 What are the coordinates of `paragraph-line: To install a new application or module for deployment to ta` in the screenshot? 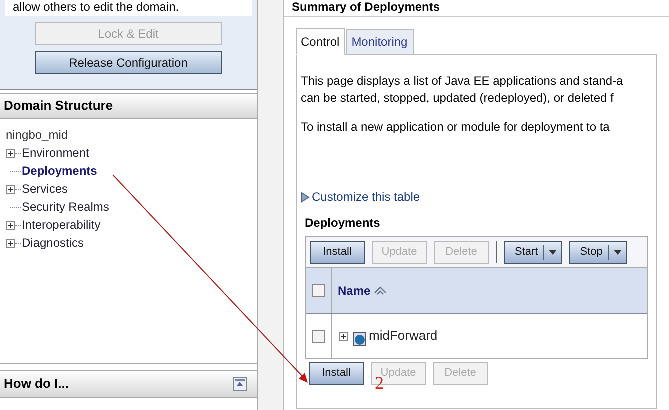 It's located at (456, 127).